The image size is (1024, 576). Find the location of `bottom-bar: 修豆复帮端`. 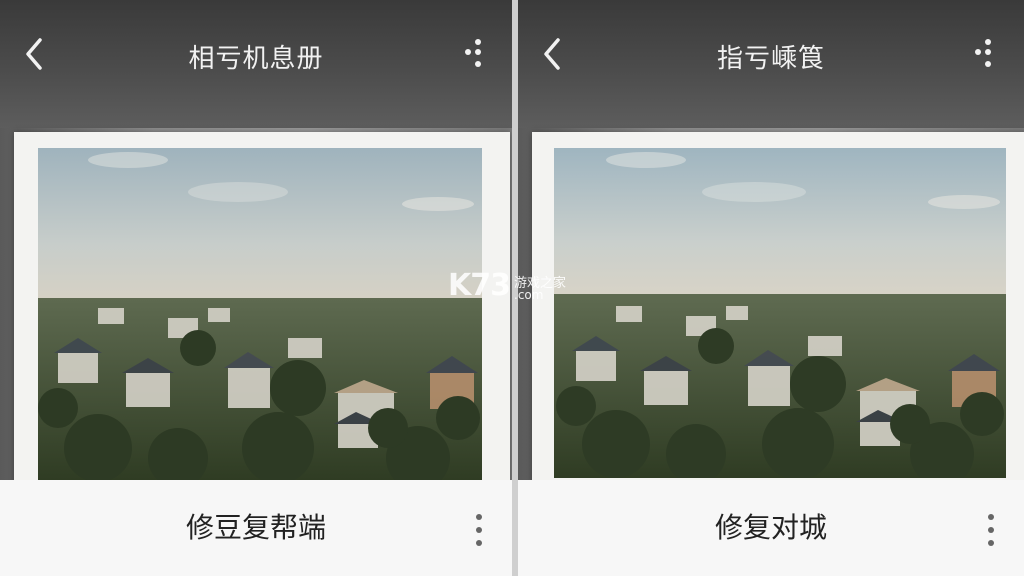

bottom-bar: 修豆复帮端 is located at coordinates (256, 528).